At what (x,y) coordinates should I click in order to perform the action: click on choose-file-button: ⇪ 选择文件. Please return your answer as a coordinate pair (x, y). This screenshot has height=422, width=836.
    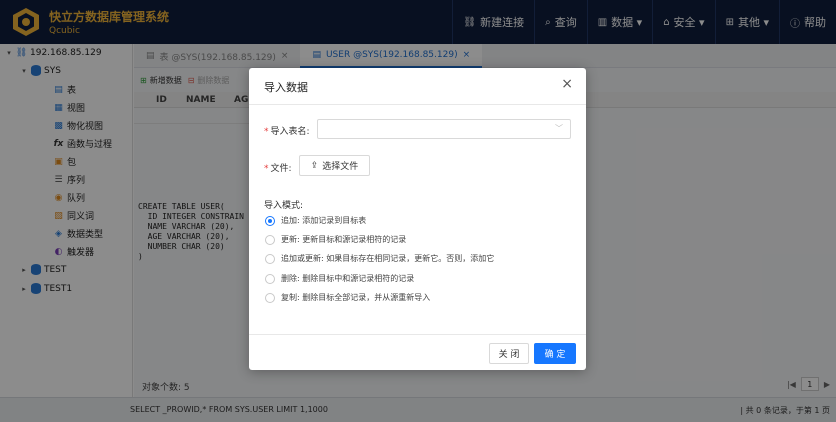
    Looking at the image, I should click on (334, 165).